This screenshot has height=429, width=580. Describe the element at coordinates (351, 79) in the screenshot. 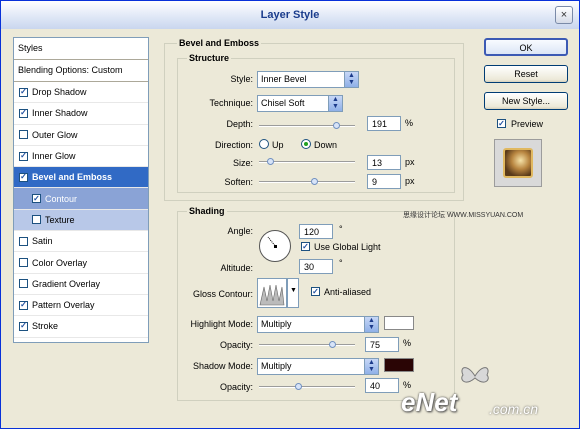

I see `style-select-arrow-icon: ▲ ▼` at that location.